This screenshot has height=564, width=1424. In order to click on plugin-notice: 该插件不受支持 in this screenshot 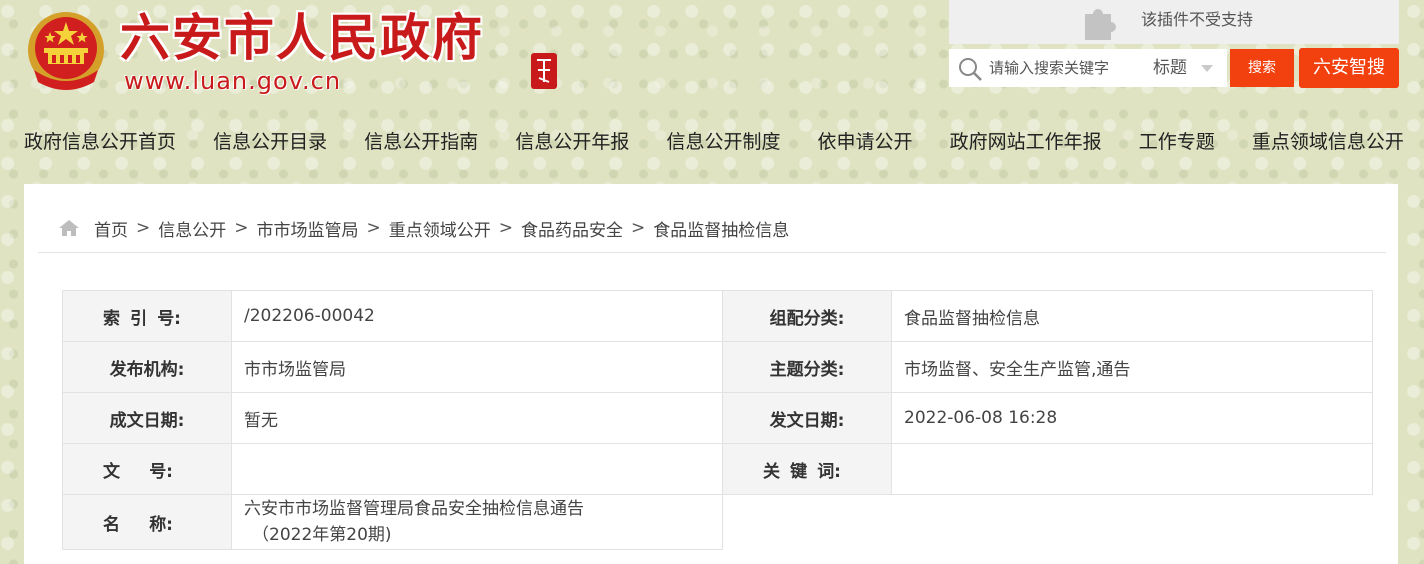, I will do `click(1174, 22)`.